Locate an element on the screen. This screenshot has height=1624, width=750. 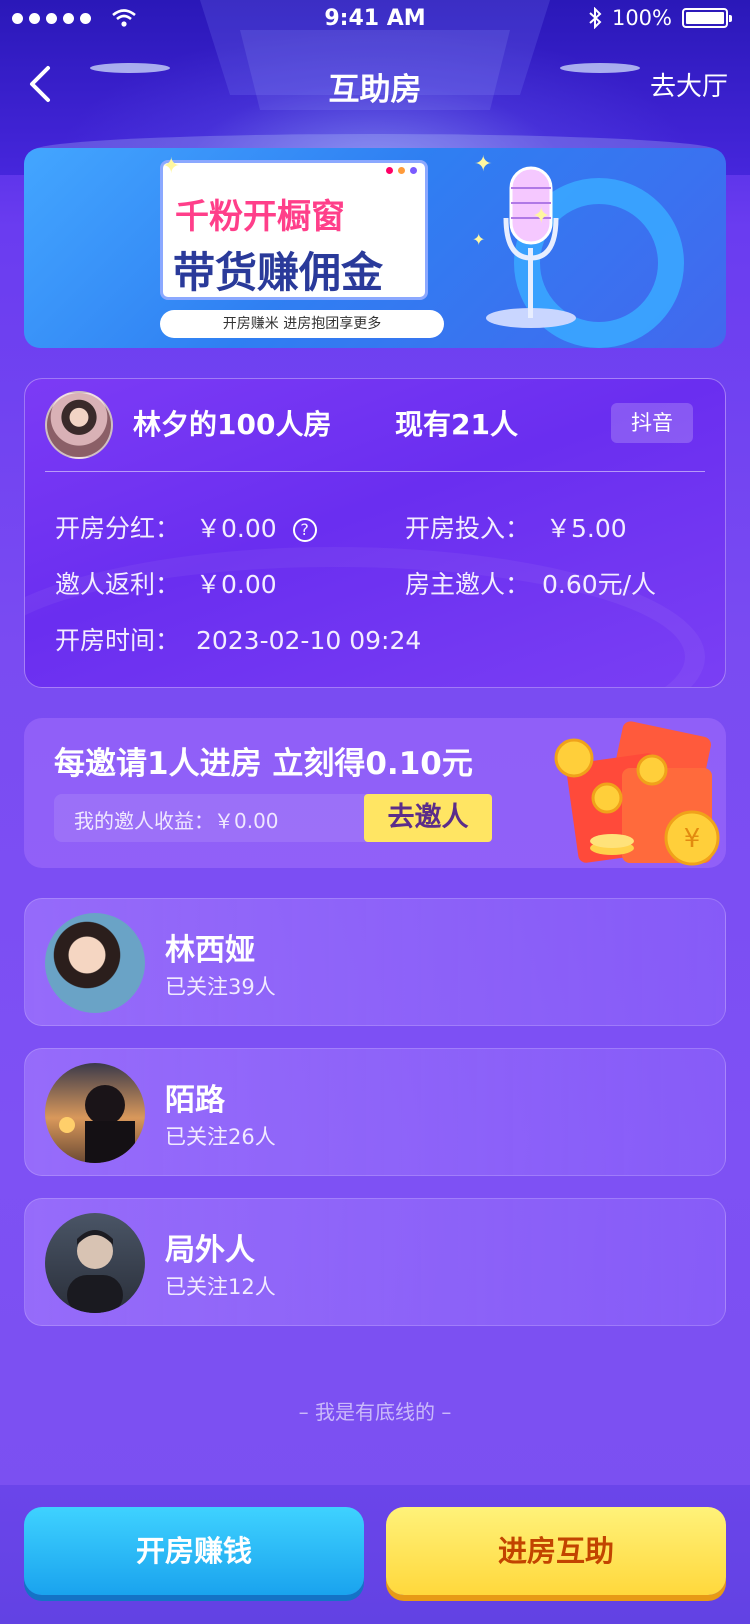
open-room-button: 开房赚钱 is located at coordinates (194, 1551).